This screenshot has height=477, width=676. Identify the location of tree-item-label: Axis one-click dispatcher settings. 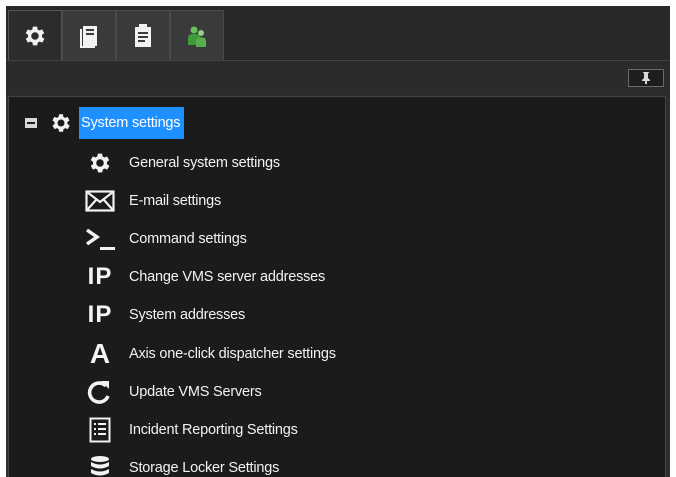
(232, 354).